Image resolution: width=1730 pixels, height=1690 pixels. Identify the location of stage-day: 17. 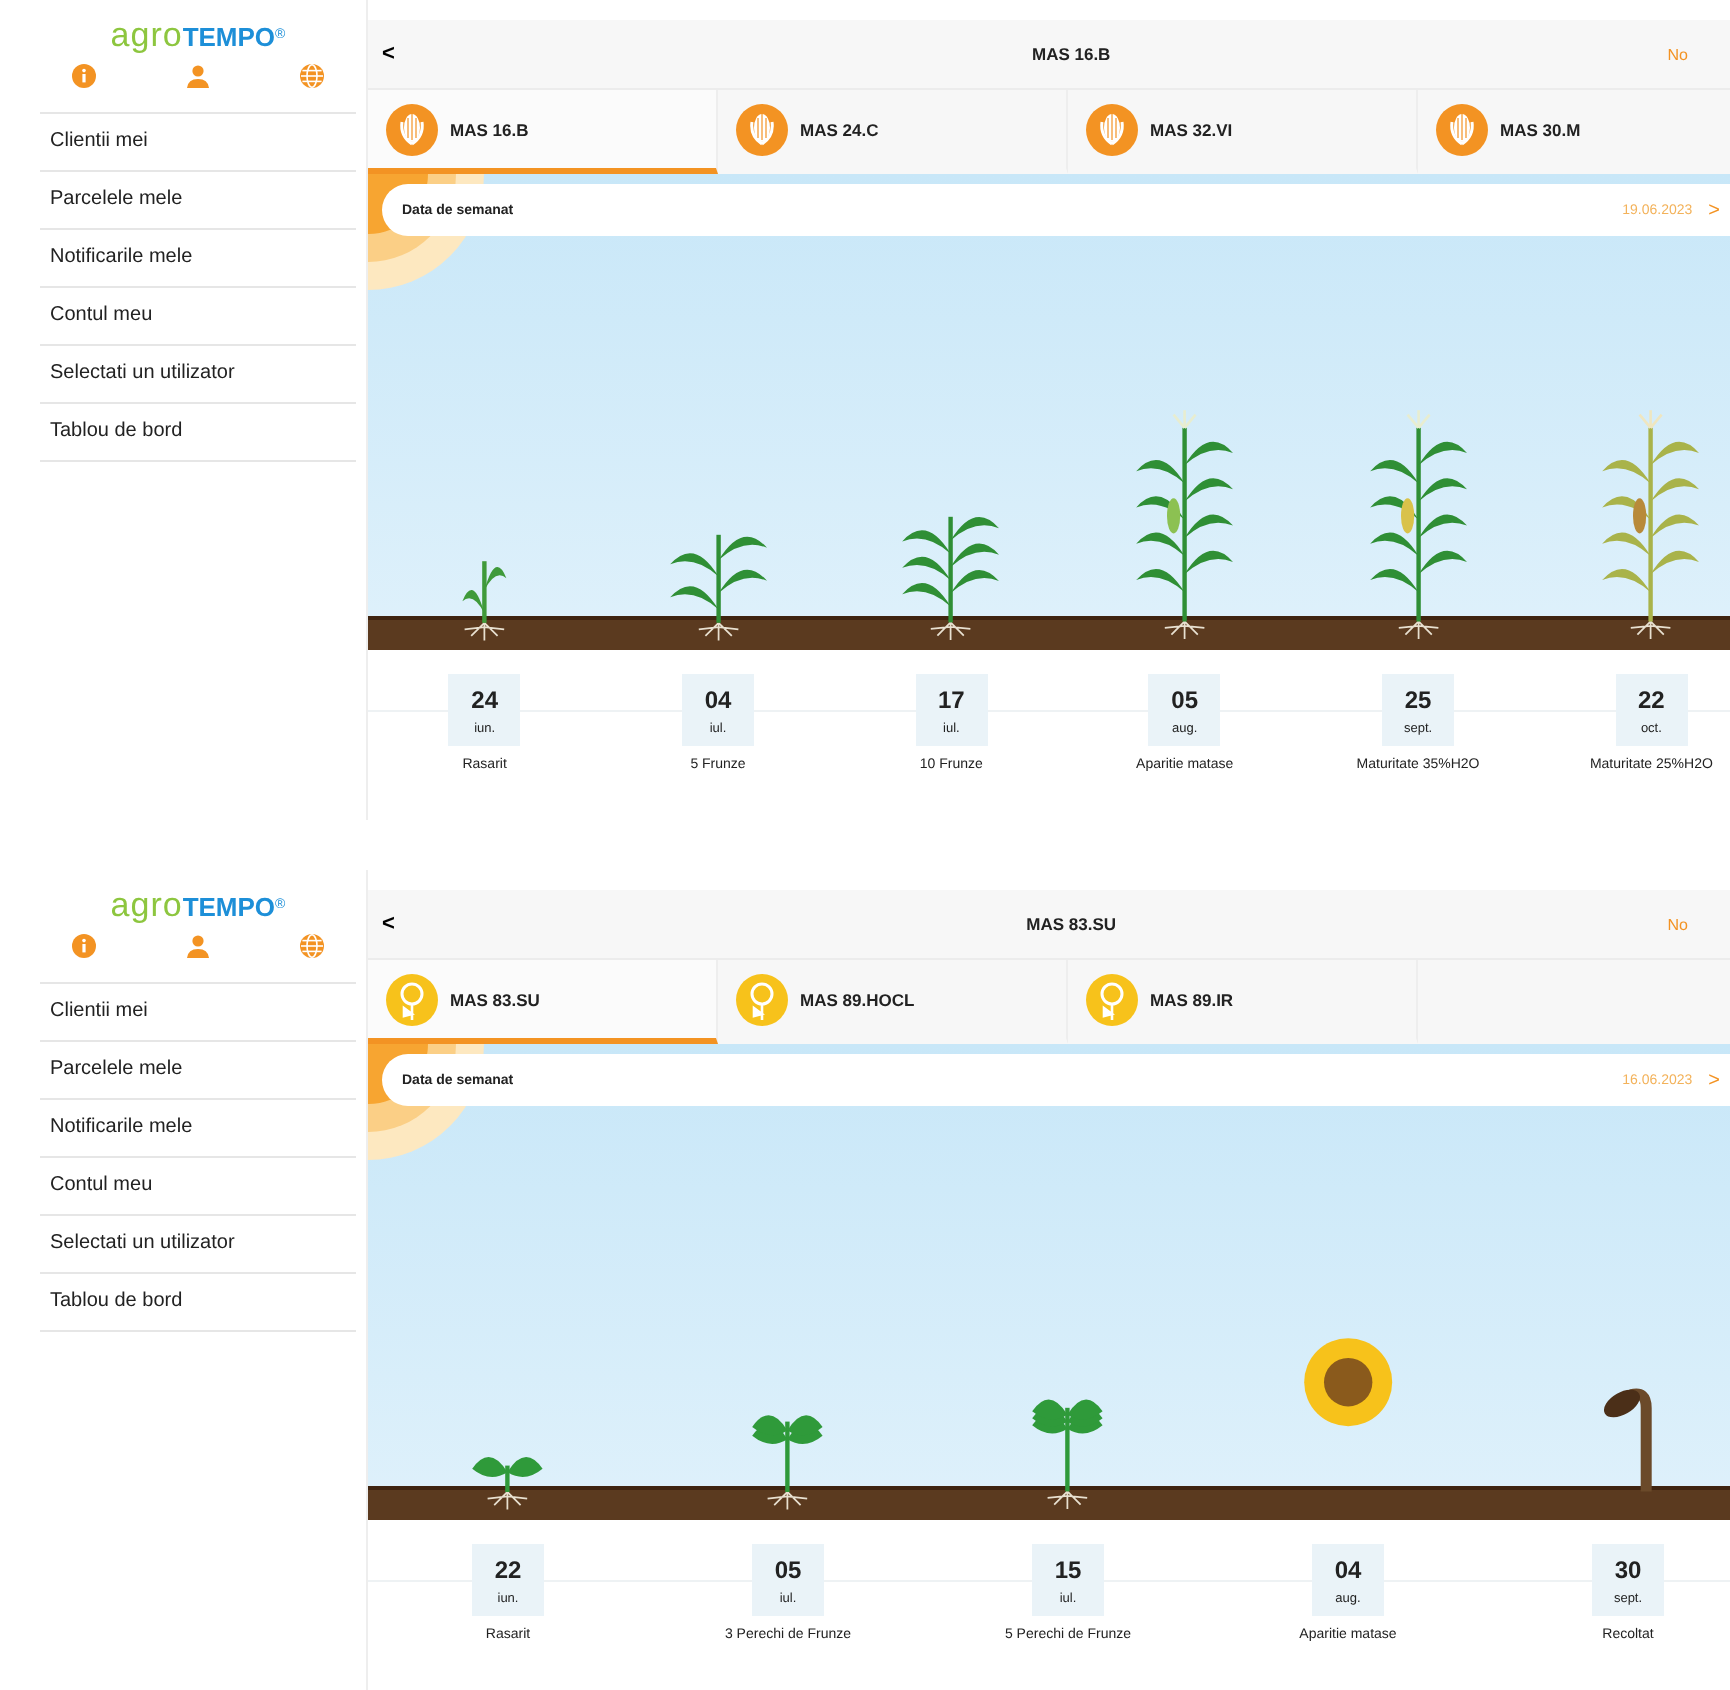
(951, 699).